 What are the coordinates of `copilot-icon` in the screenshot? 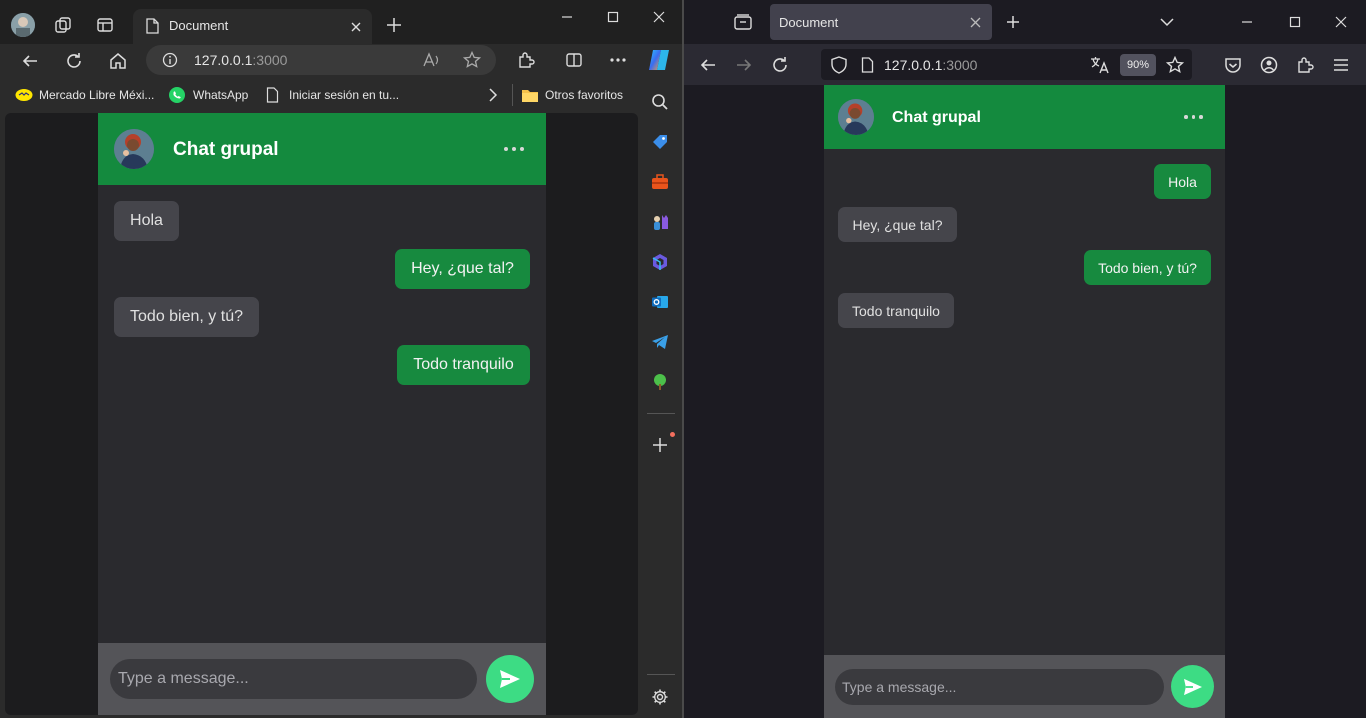 It's located at (660, 60).